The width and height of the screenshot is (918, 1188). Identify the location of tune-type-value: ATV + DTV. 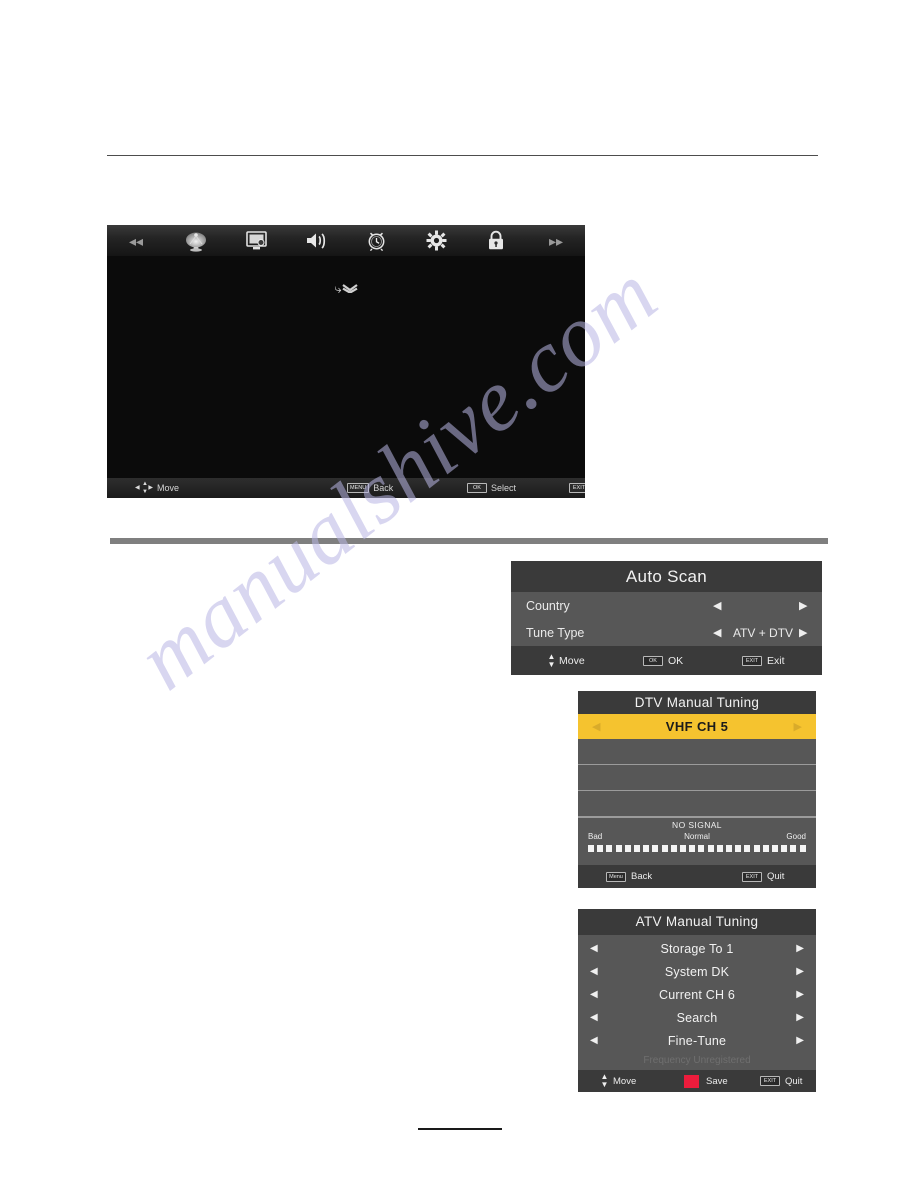
(763, 632).